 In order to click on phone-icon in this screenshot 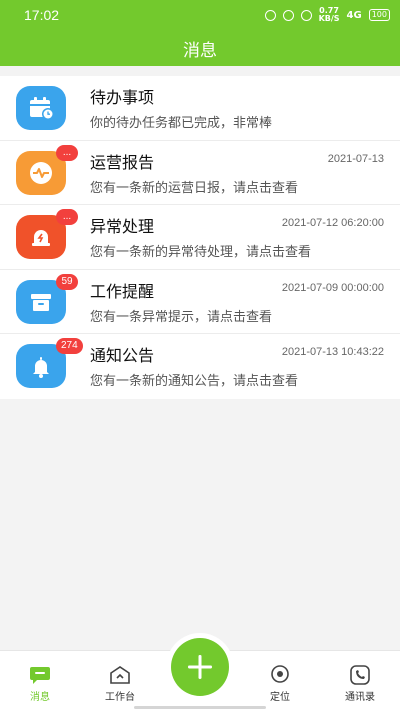, I will do `click(360, 675)`.